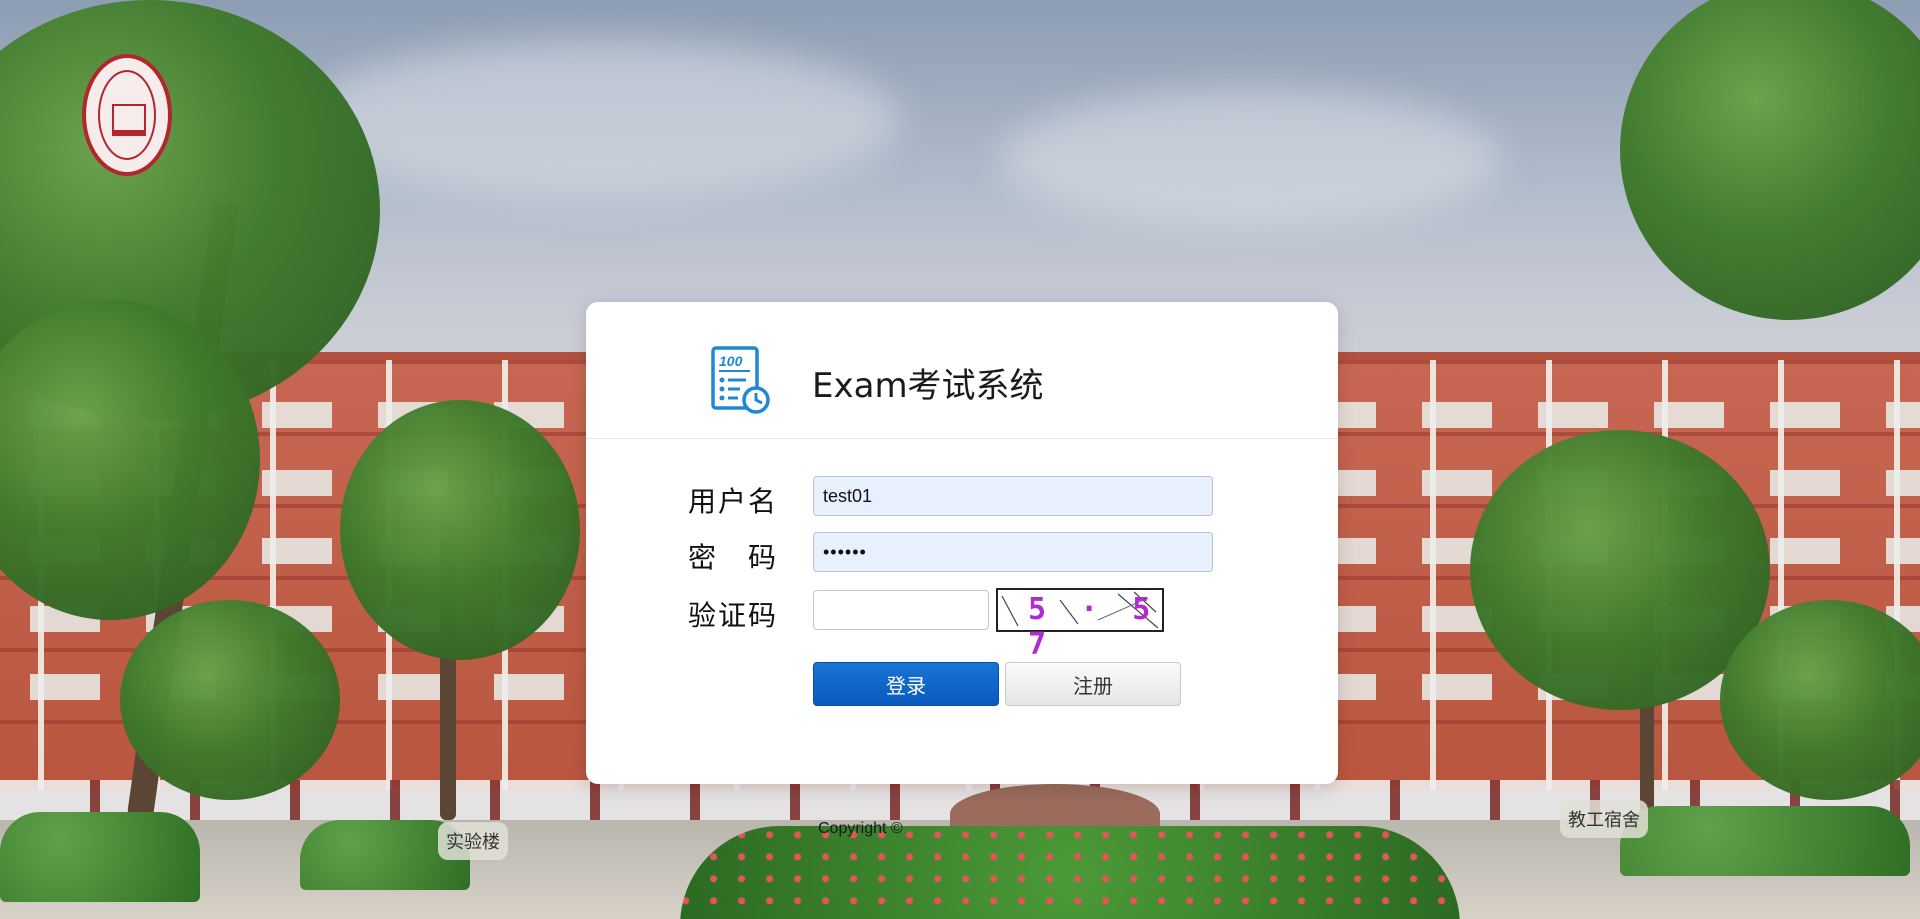  What do you see at coordinates (860, 828) in the screenshot?
I see `footer-copyright: Copyright ©` at bounding box center [860, 828].